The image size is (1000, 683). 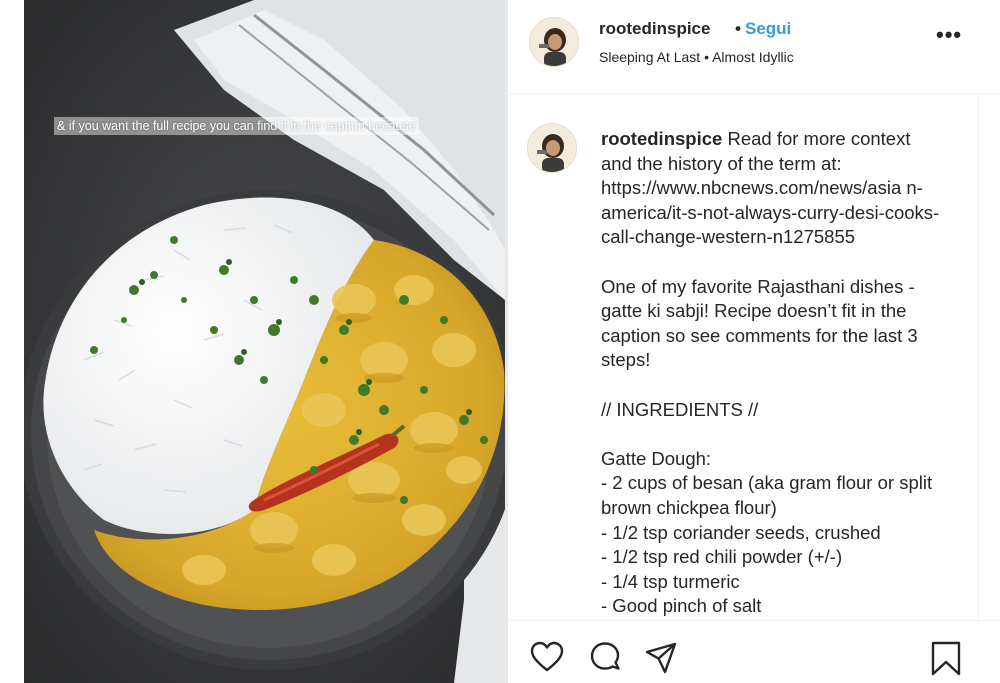 I want to click on caption-username: rootedinspice, so click(x=661, y=138).